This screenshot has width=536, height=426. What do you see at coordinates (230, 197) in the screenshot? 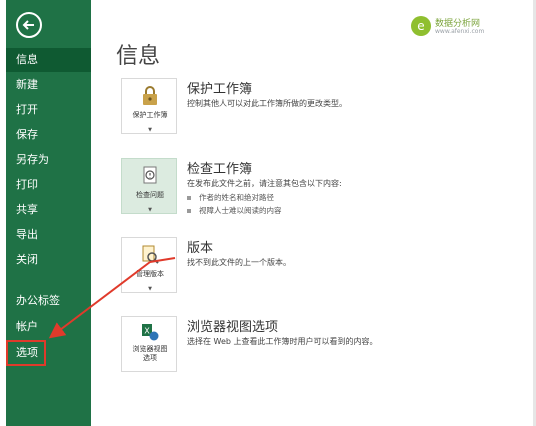
I see `inspect-bullet-1: 作者的姓名和绝对路径` at bounding box center [230, 197].